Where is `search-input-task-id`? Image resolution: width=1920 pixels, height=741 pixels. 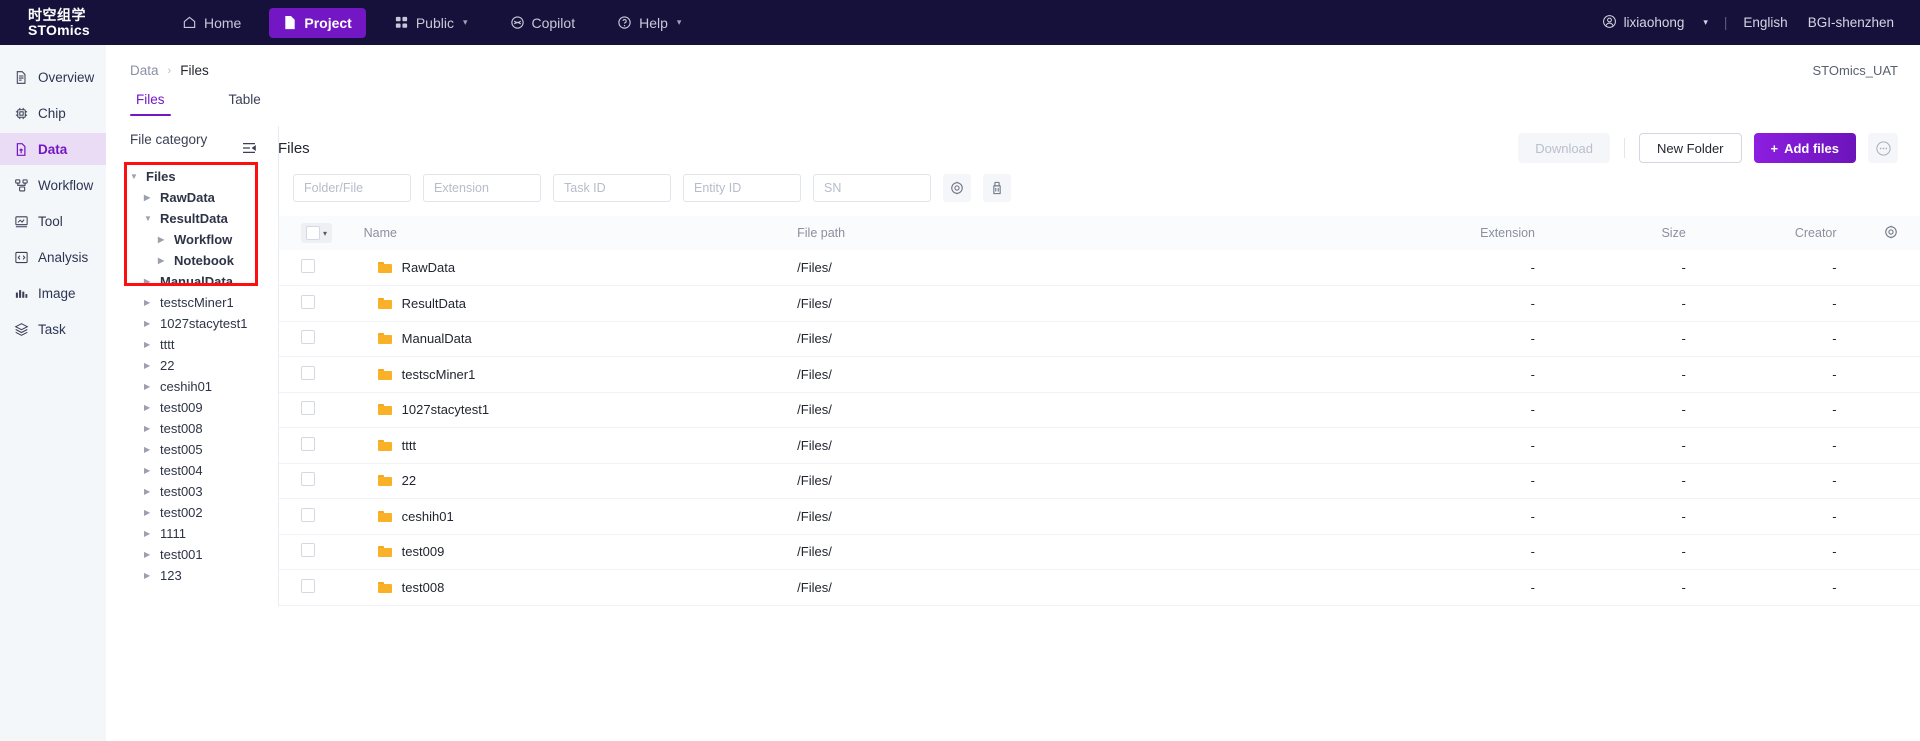 search-input-task-id is located at coordinates (612, 188).